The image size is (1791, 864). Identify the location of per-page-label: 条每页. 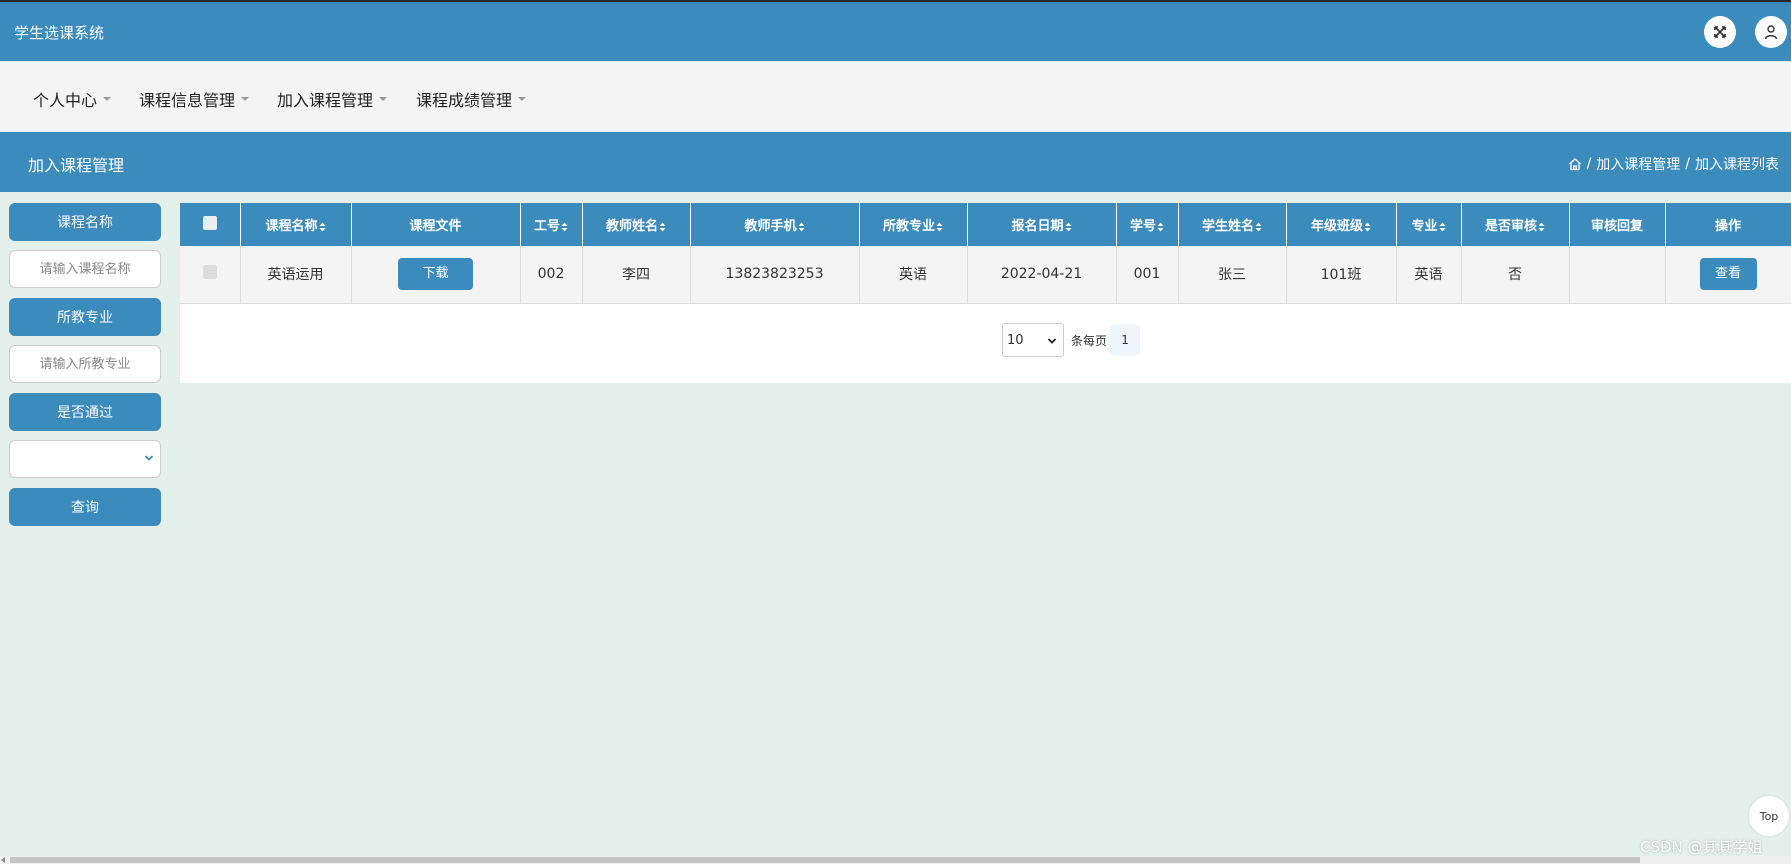
(1089, 340).